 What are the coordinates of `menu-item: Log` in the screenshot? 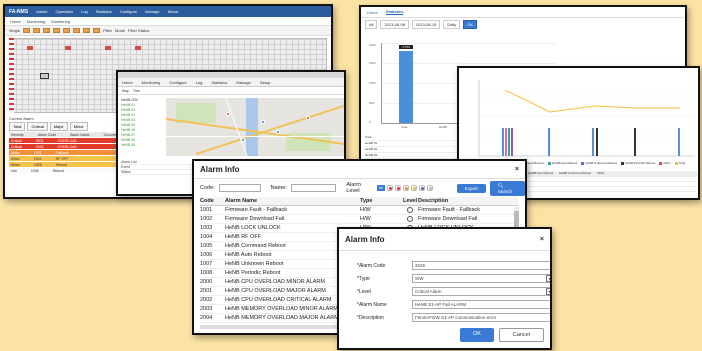 It's located at (84, 11).